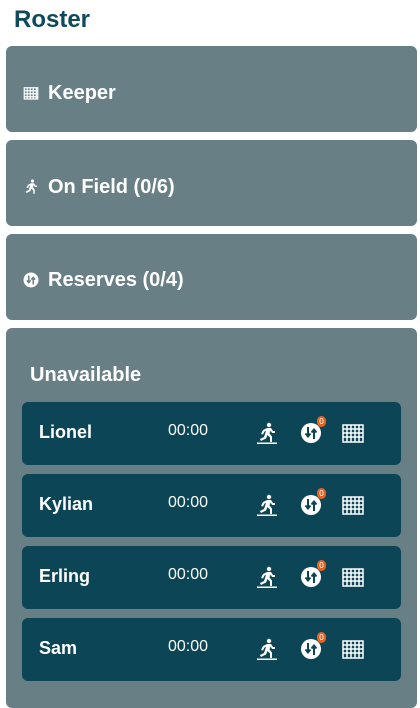 The width and height of the screenshot is (420, 708). Describe the element at coordinates (65, 576) in the screenshot. I see `player-name: Erling` at that location.